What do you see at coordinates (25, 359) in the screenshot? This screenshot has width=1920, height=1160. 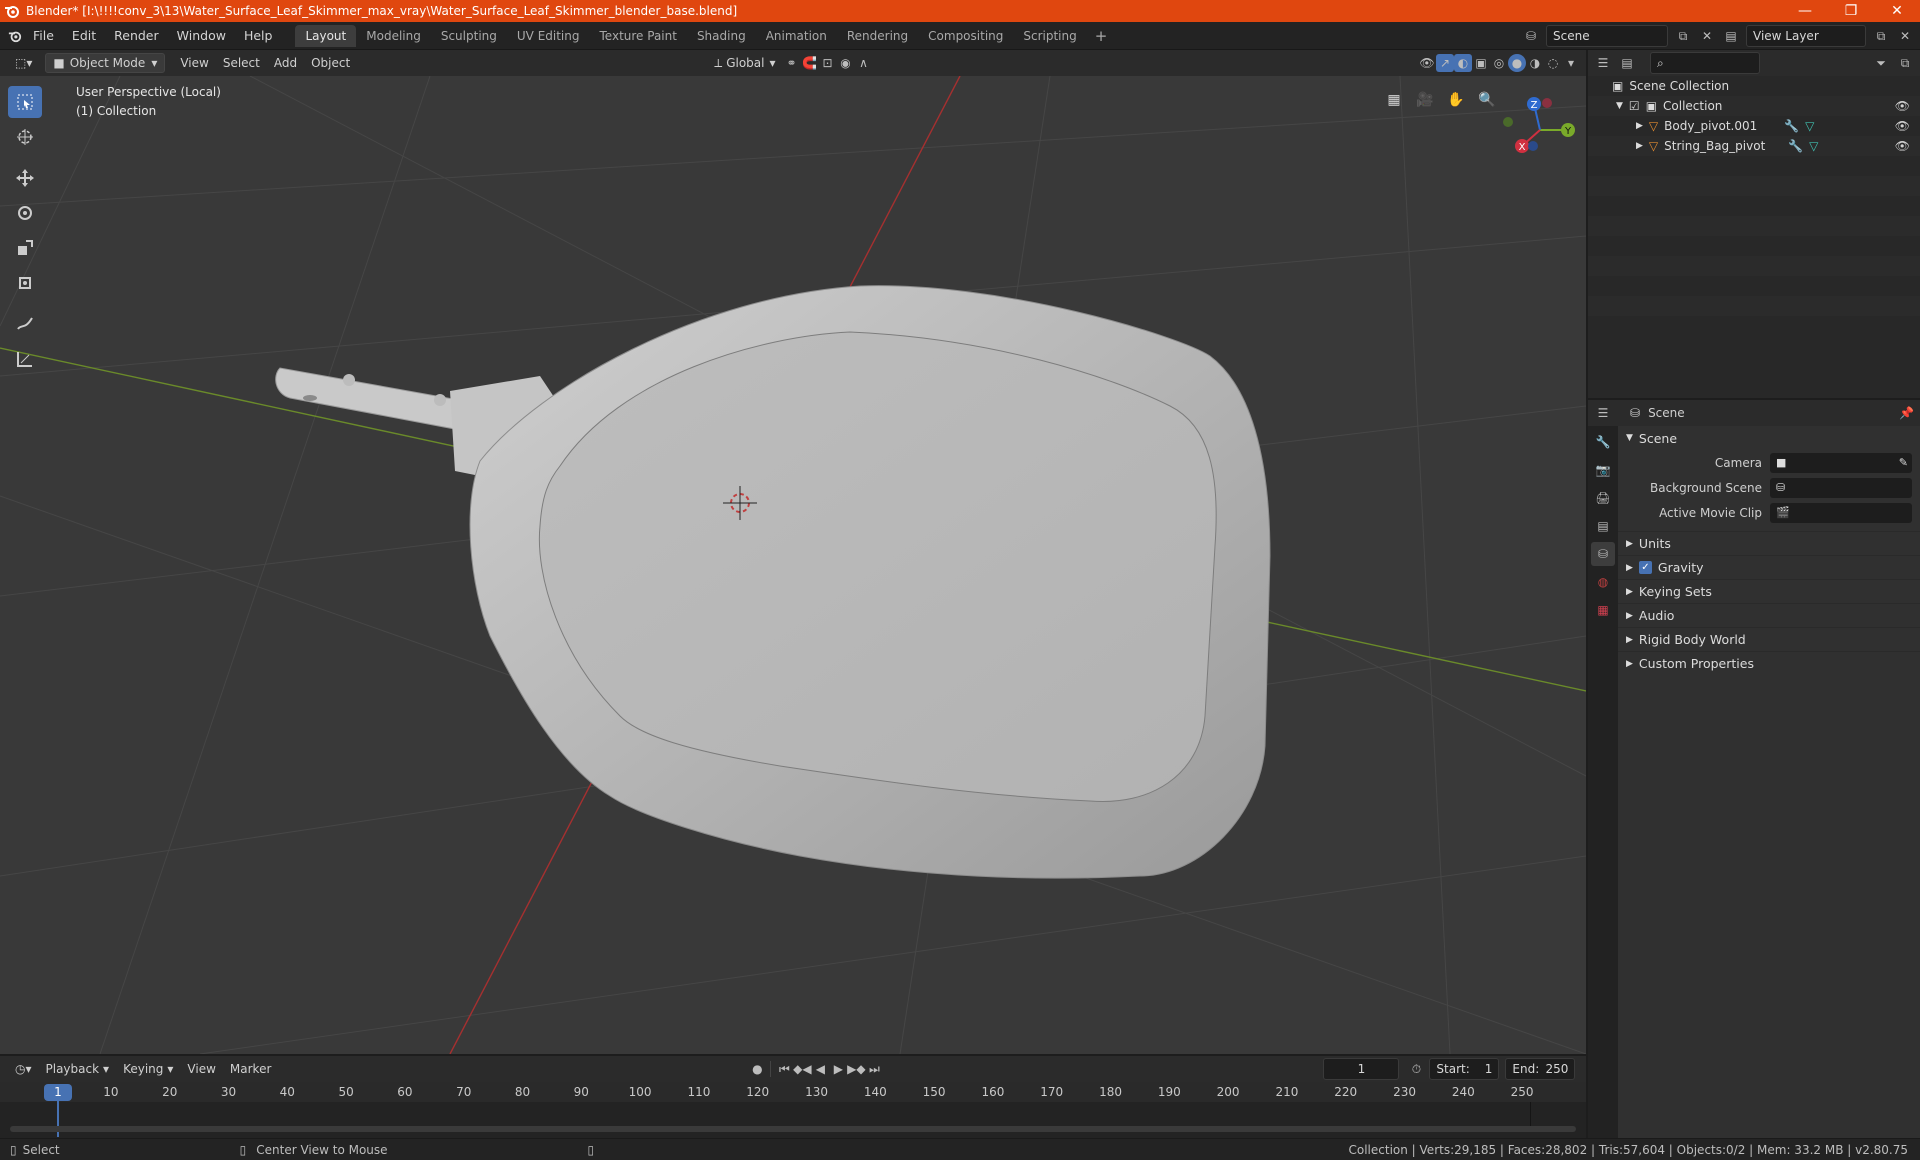 I see `measure-tool-icon` at bounding box center [25, 359].